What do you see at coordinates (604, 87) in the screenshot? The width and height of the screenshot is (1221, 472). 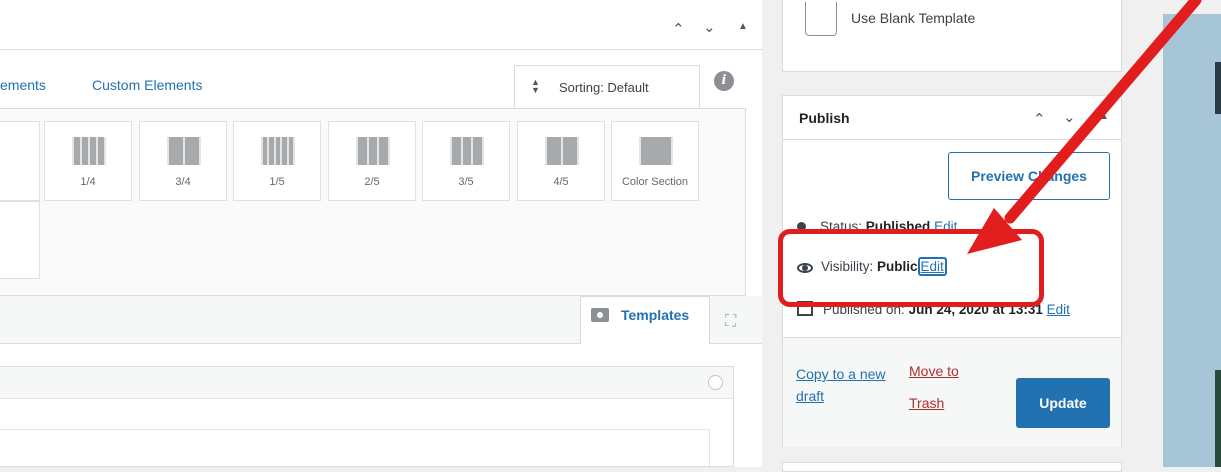 I see `sorting-label: Sorting: Default` at bounding box center [604, 87].